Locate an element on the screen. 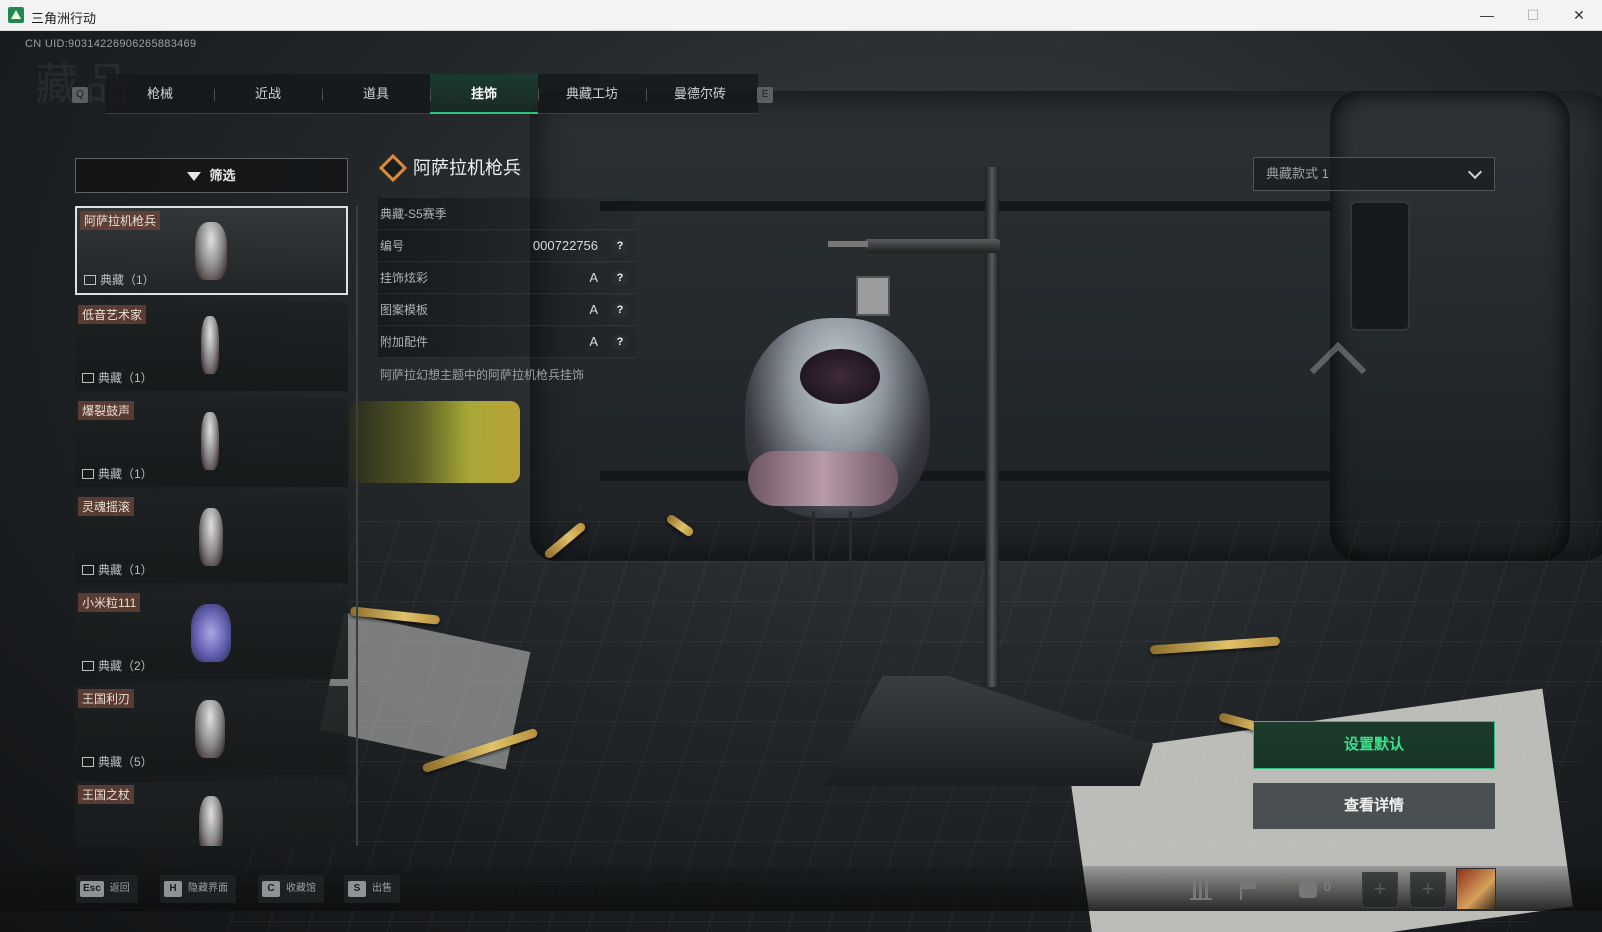 Image resolution: width=1602 pixels, height=932 pixels. window-title: 三角洲行动 is located at coordinates (64, 18).